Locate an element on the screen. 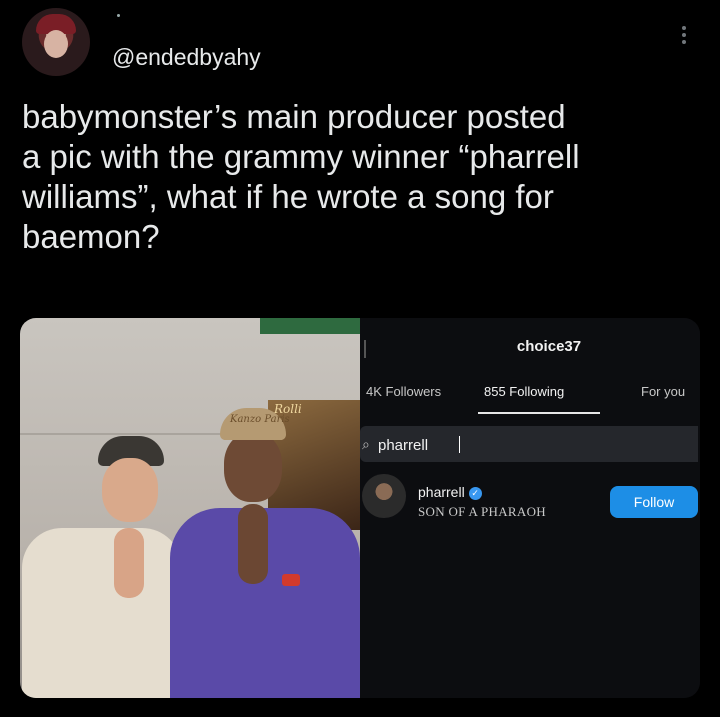 This screenshot has width=720, height=717. person-left is located at coordinates (102, 567).